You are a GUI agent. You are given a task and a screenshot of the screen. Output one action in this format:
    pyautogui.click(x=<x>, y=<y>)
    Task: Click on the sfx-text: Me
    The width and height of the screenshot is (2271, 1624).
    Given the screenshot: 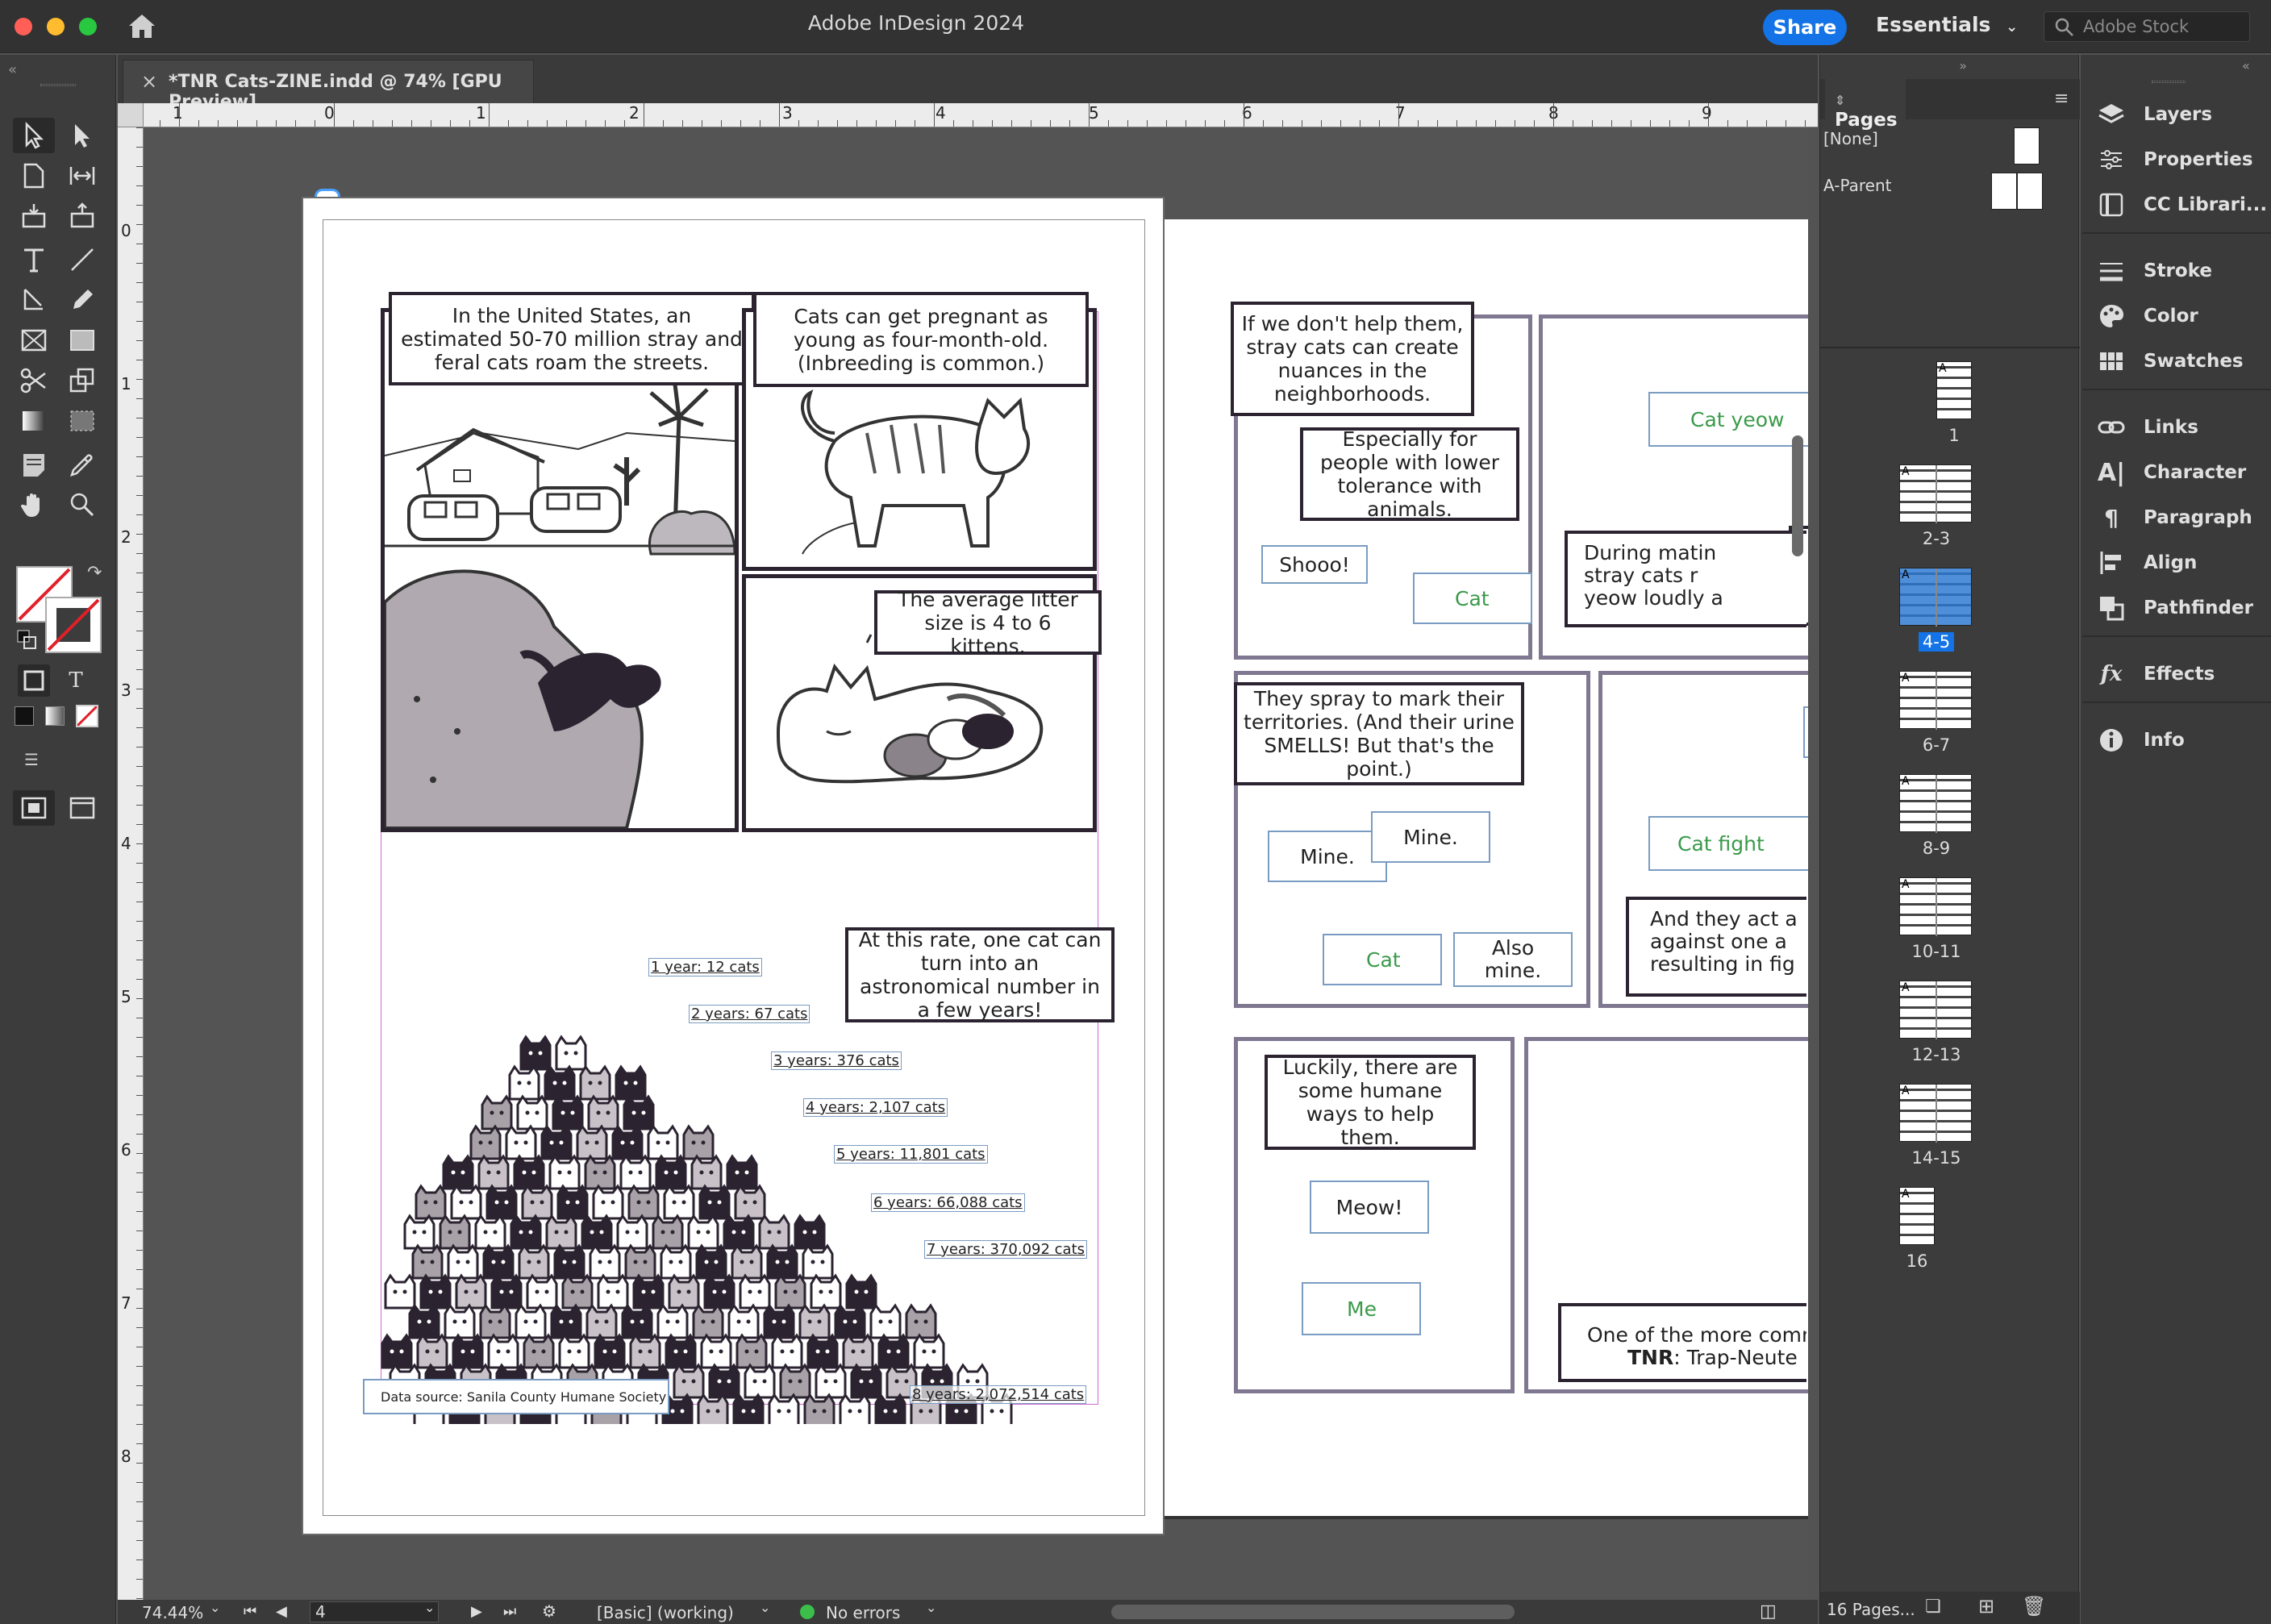 What is the action you would take?
    pyautogui.click(x=1361, y=1308)
    